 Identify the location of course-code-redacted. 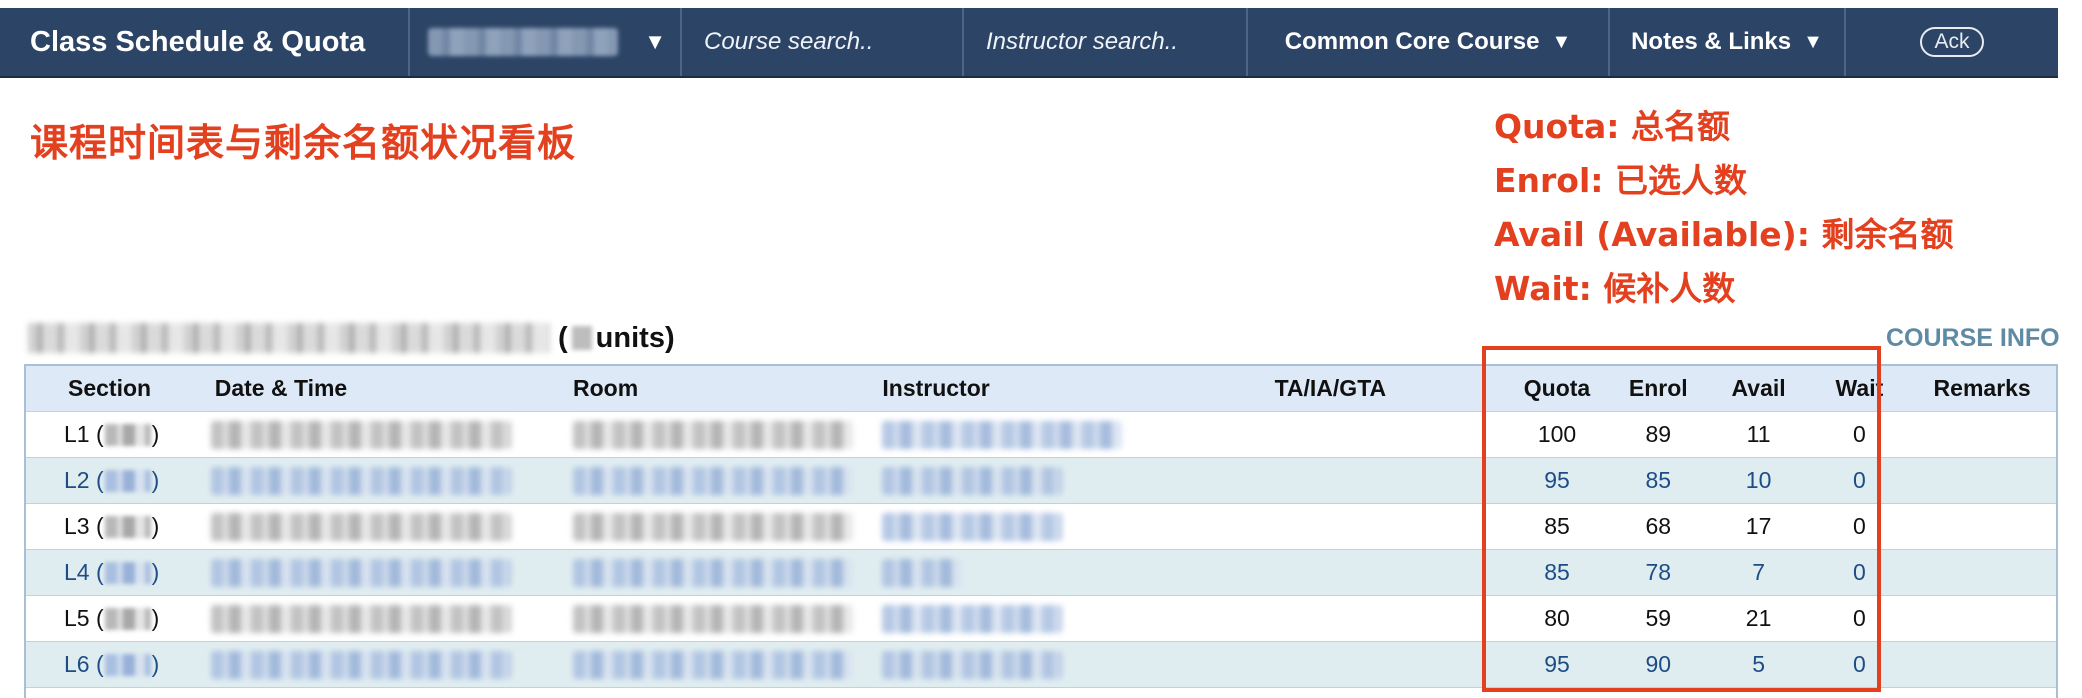
(289, 338).